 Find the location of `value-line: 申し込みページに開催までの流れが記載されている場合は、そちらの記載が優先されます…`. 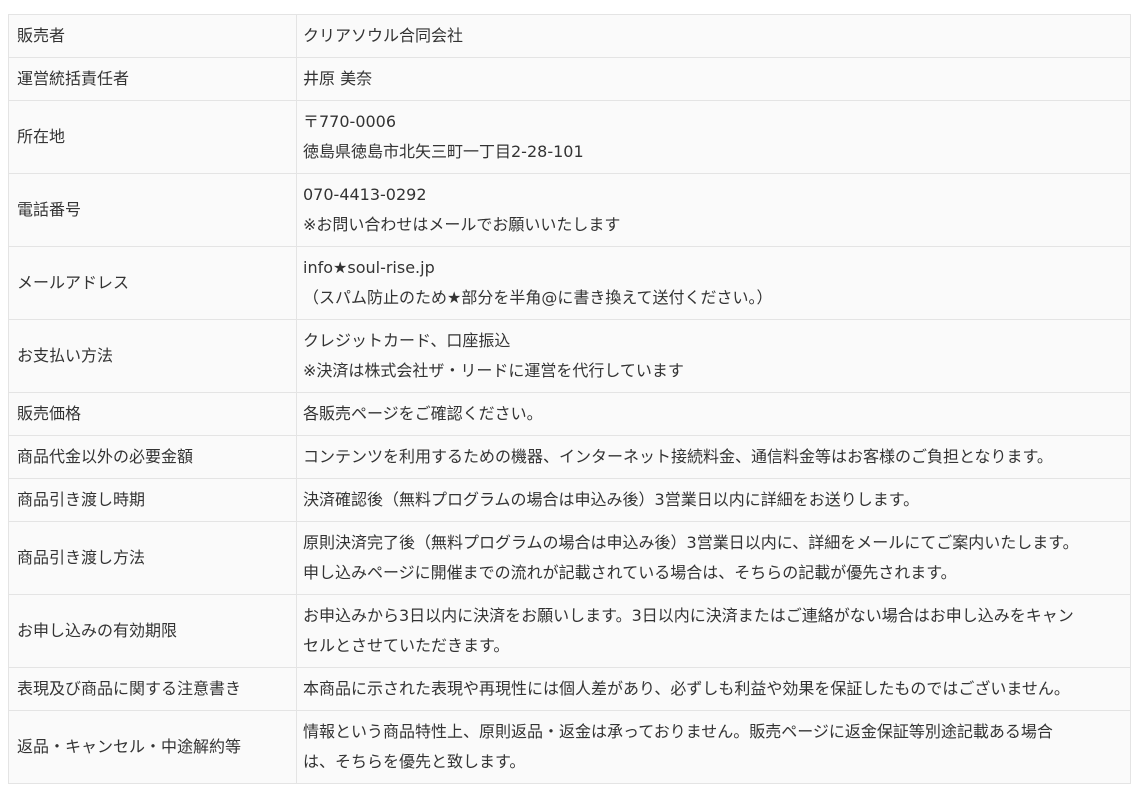

value-line: 申し込みページに開催までの流れが記載されている場合は、そちらの記載が優先されます… is located at coordinates (630, 572).